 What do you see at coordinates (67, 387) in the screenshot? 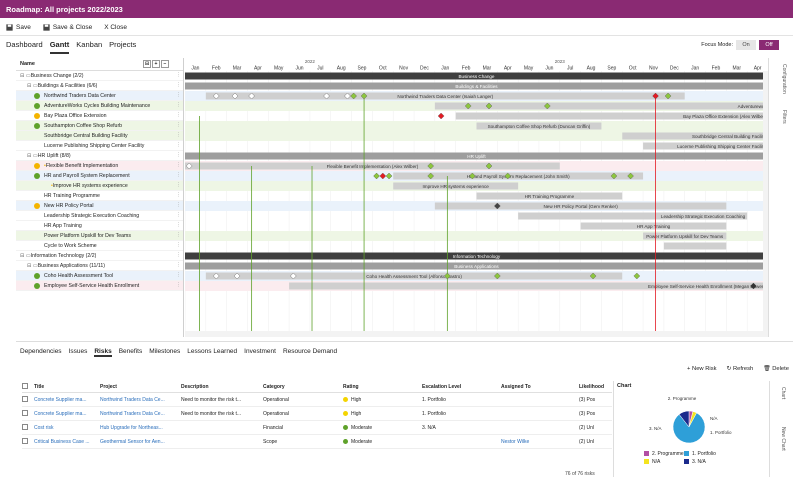
I see `column-header: Title` at bounding box center [67, 387].